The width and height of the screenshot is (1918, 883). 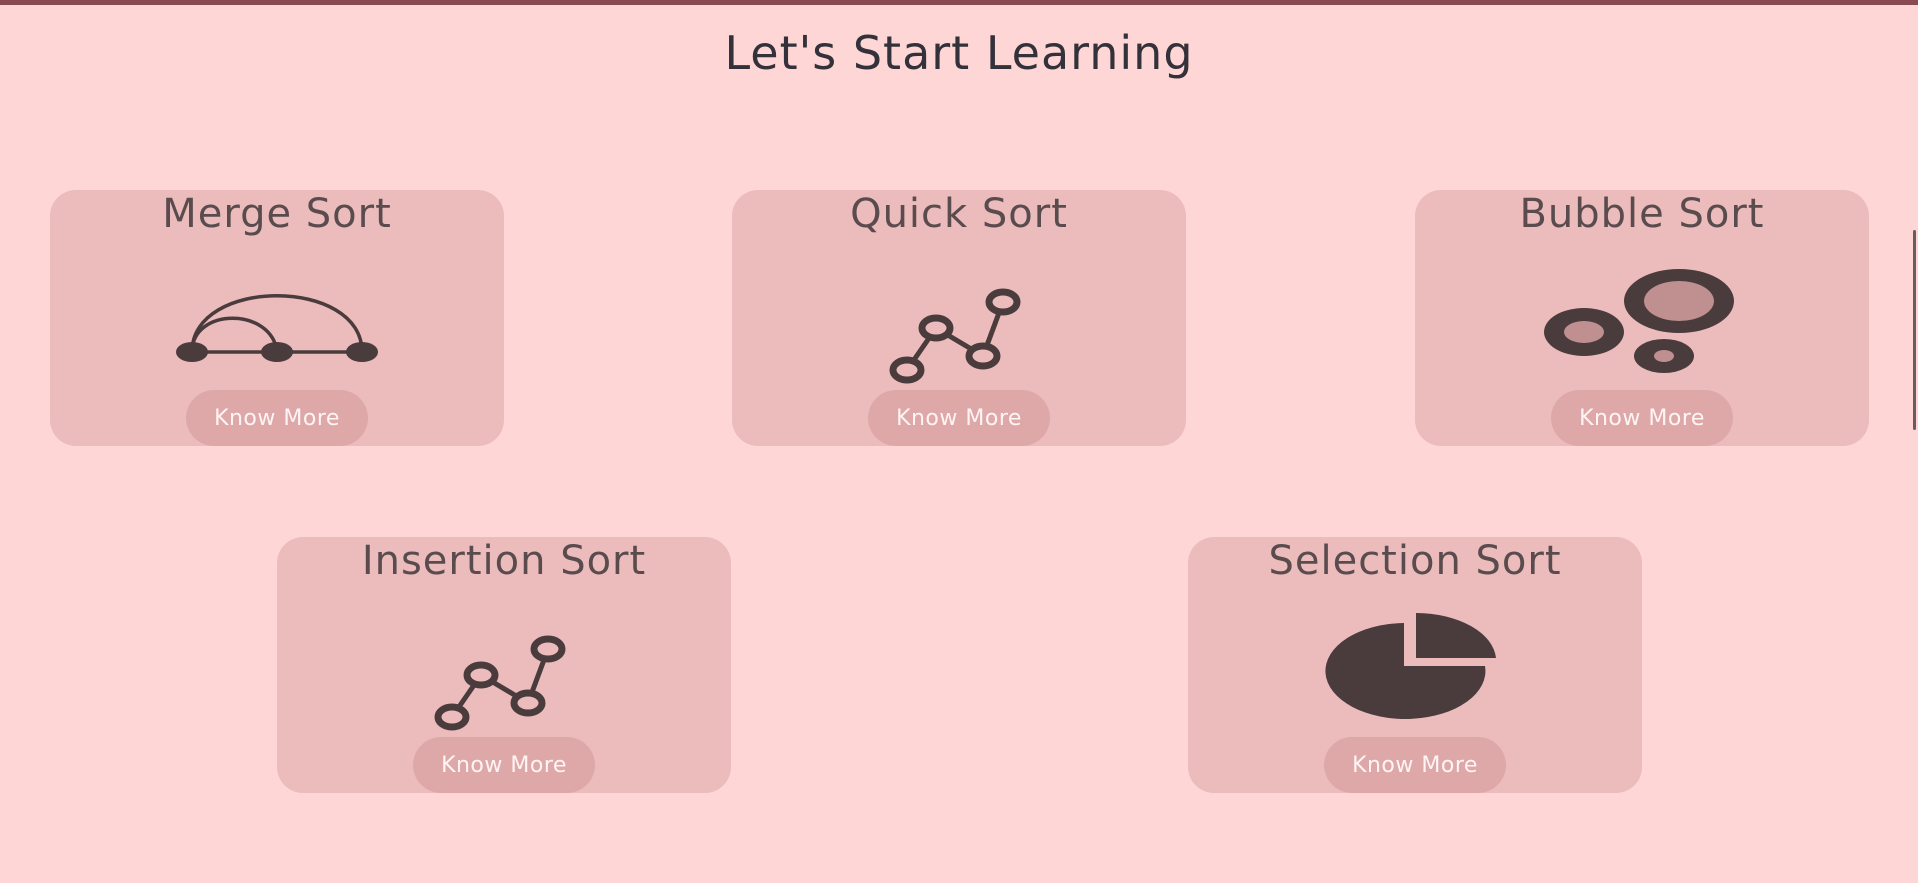 I want to click on bubbles-icon, so click(x=1642, y=325).